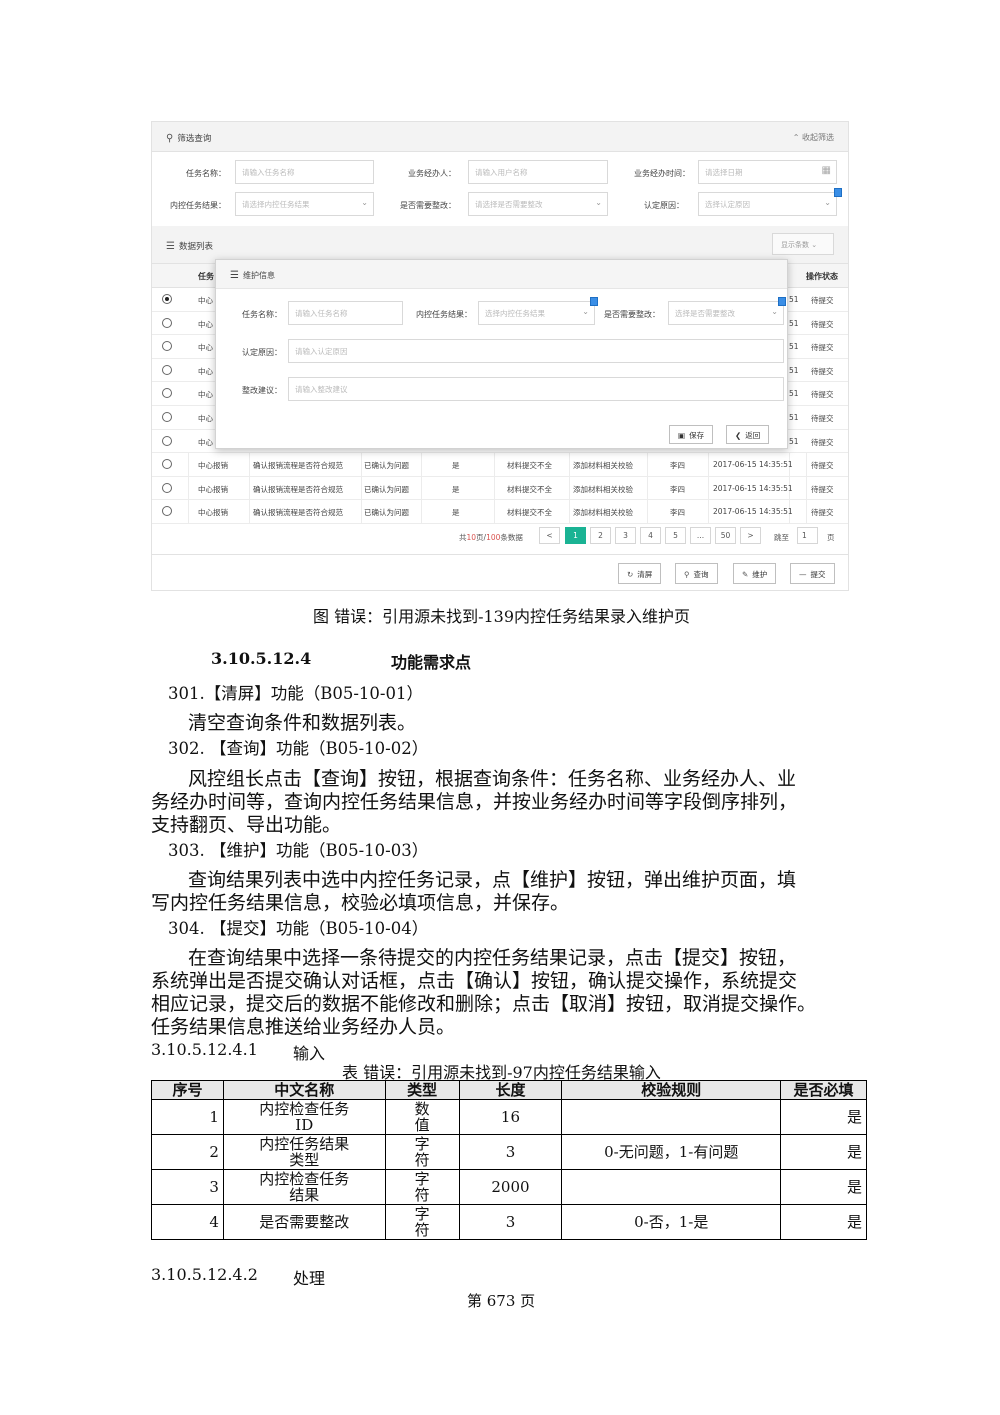  What do you see at coordinates (492, 880) in the screenshot?
I see `item-body-line: 查询结果列表中选中内控任务记录，点【维护】按钮，弹出维护页面，填` at bounding box center [492, 880].